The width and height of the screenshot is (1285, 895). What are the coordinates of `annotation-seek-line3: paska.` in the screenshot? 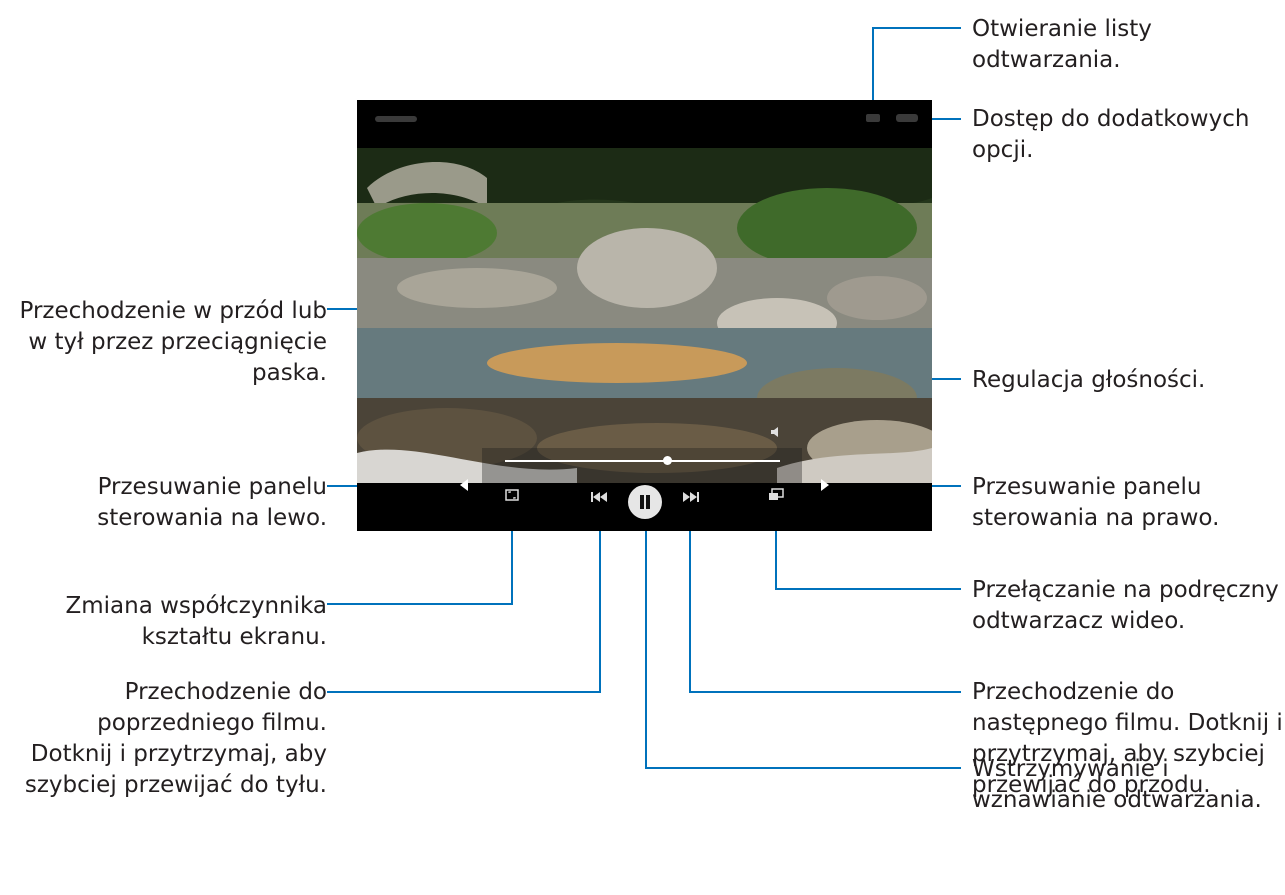 It's located at (289, 373).